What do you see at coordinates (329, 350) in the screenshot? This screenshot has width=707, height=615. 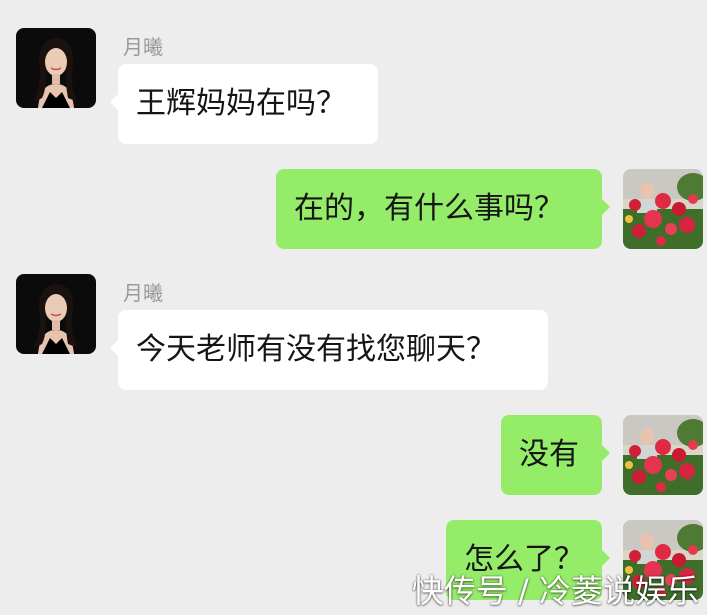 I see `message-bubble-incoming: 今天老师有没有找您聊天？` at bounding box center [329, 350].